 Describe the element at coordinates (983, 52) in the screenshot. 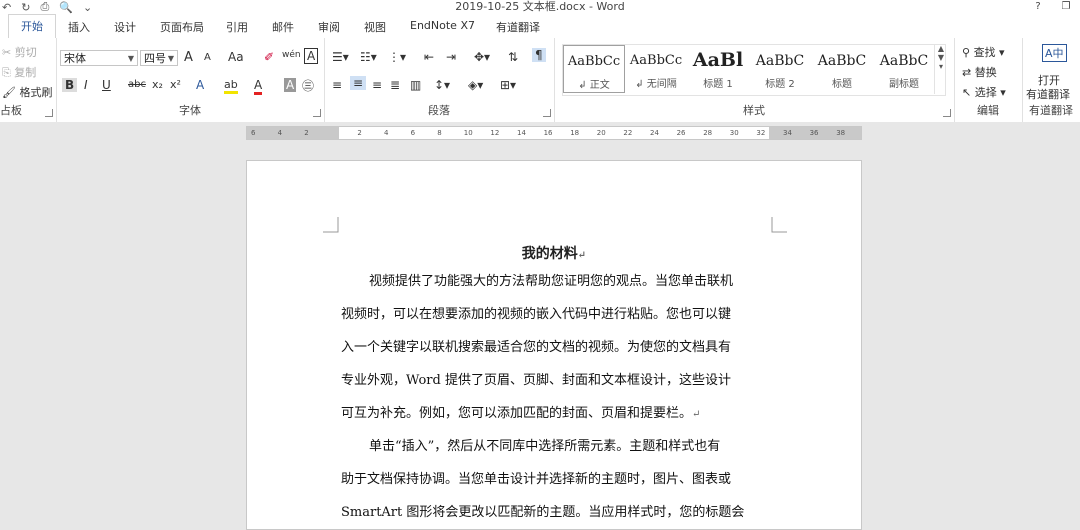

I see `find-button: ⚲ 查找 ▾` at that location.